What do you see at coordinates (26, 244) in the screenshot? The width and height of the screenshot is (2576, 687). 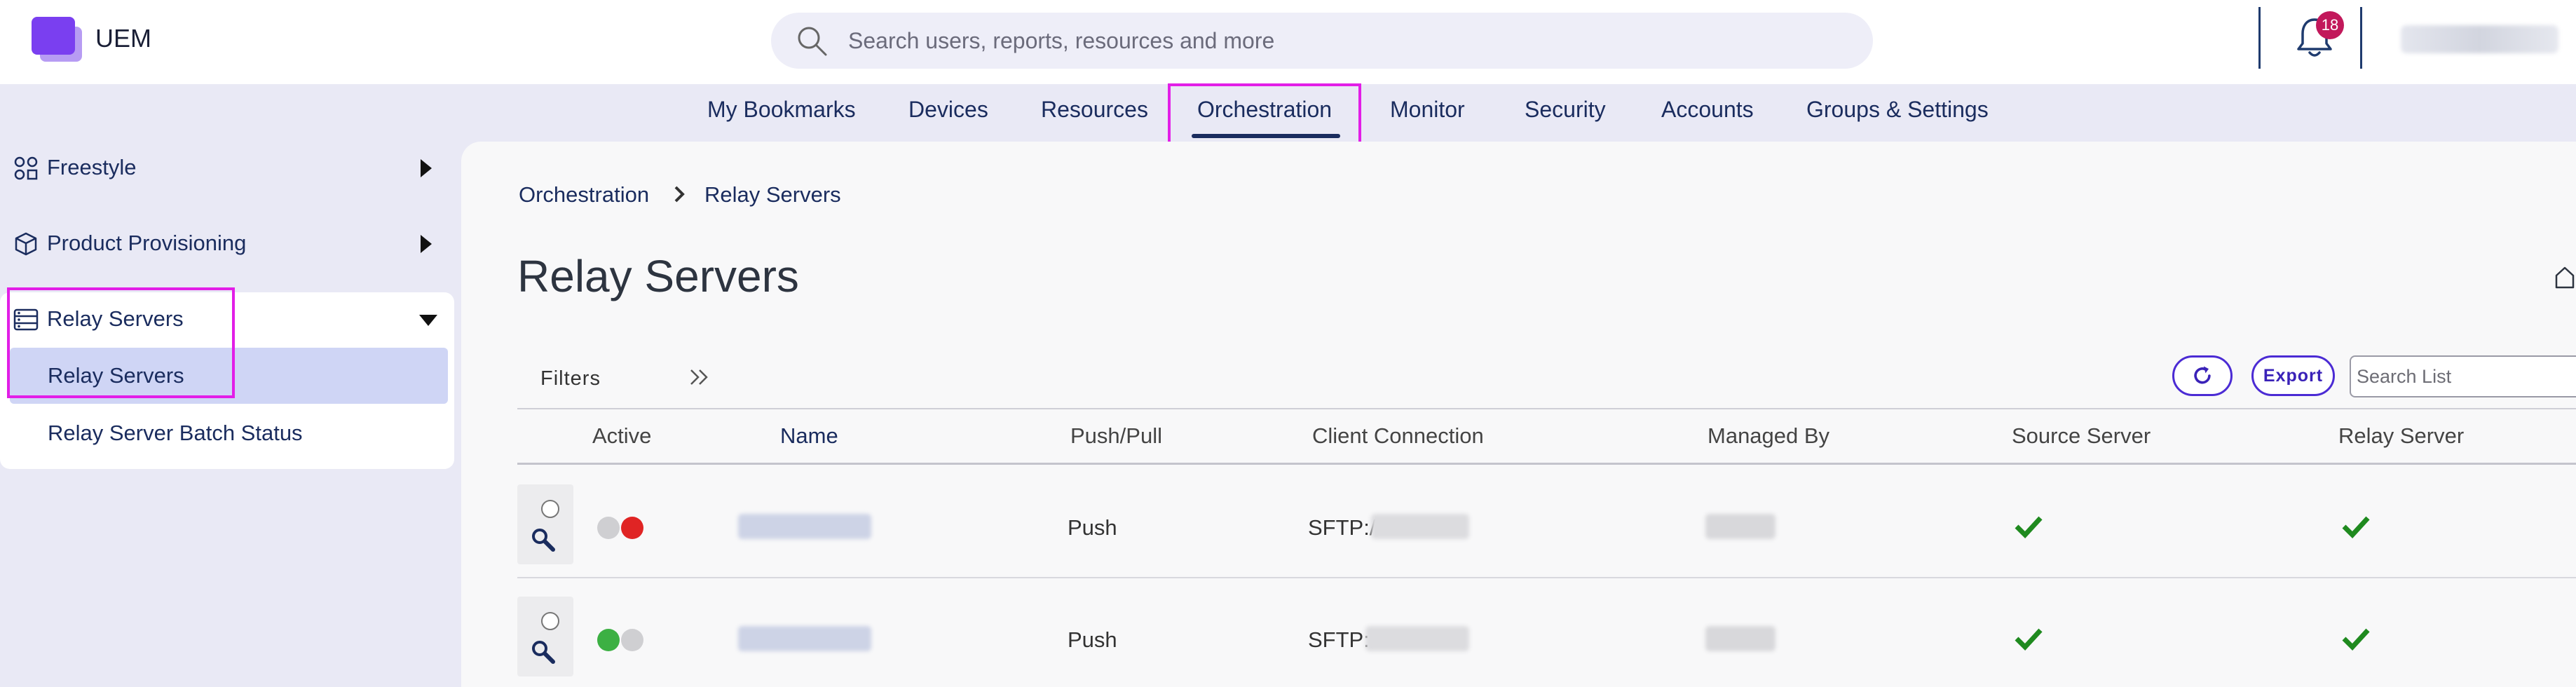 I see `box-icon` at bounding box center [26, 244].